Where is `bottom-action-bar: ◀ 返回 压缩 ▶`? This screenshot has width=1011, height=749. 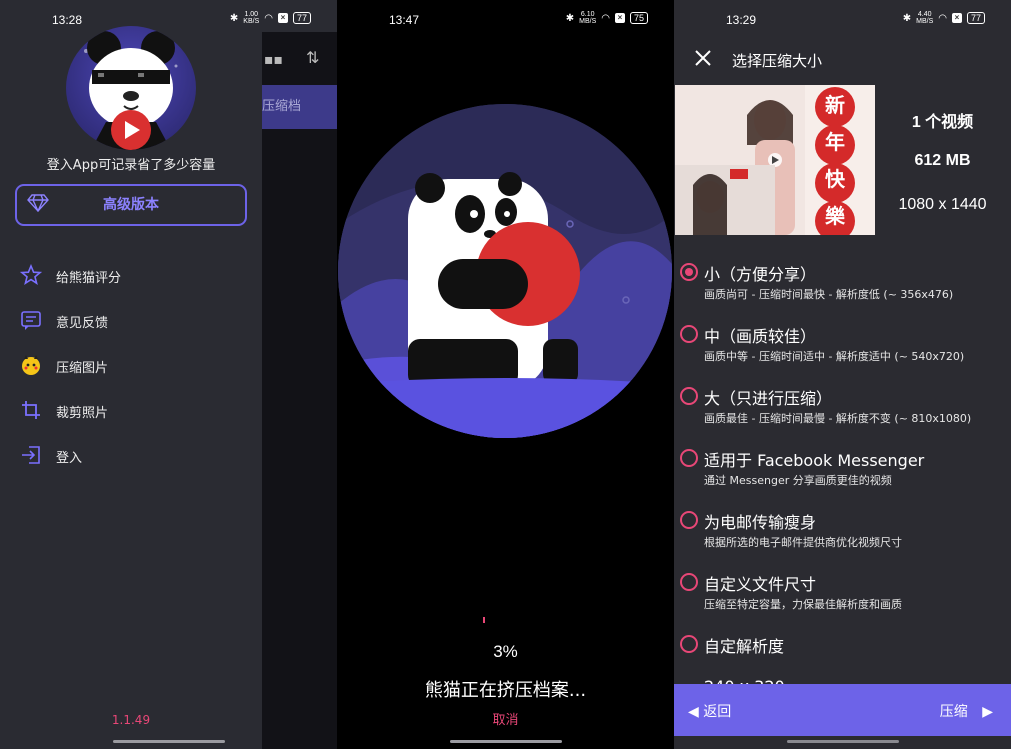 bottom-action-bar: ◀ 返回 压缩 ▶ is located at coordinates (842, 710).